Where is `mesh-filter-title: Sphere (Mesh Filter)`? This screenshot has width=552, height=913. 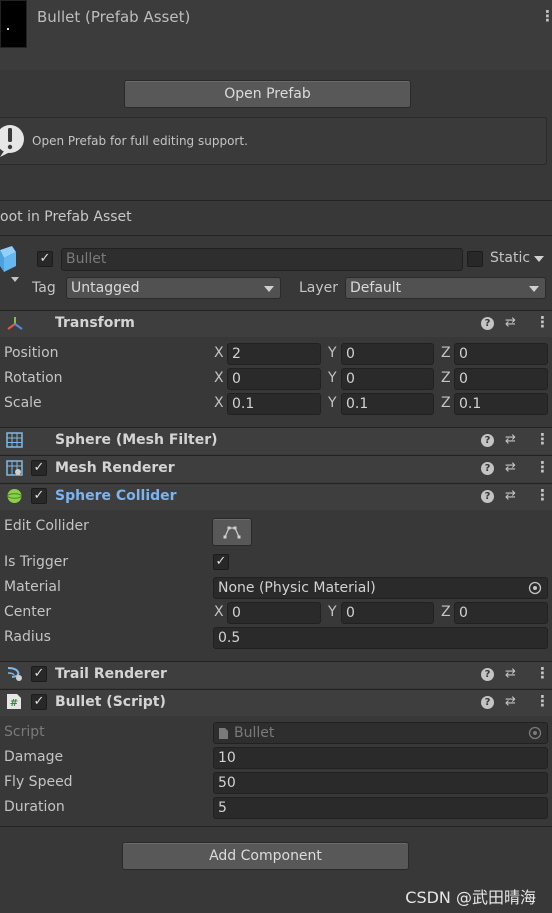 mesh-filter-title: Sphere (Mesh Filter) is located at coordinates (136, 440).